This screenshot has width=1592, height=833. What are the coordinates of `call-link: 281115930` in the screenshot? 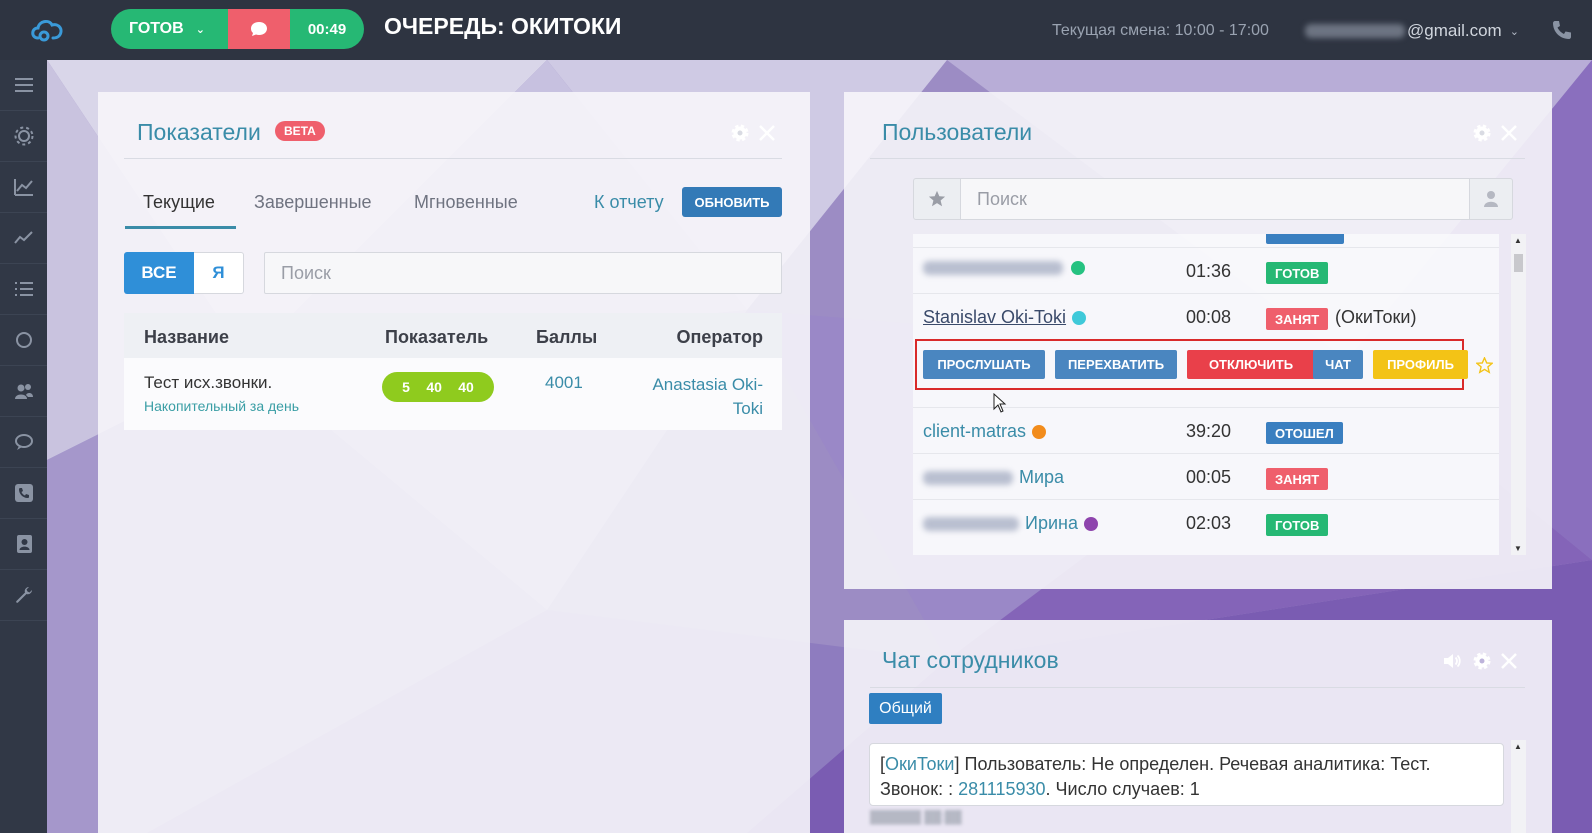 It's located at (1001, 789).